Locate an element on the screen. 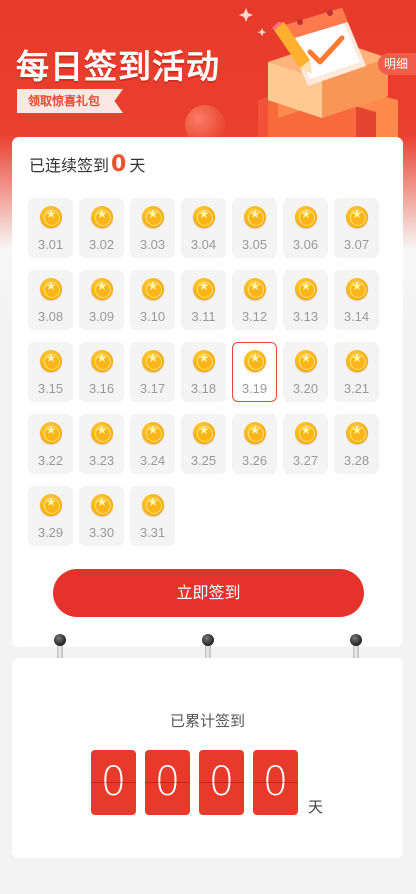 The height and width of the screenshot is (894, 416). day-date: 3.14 is located at coordinates (356, 316).